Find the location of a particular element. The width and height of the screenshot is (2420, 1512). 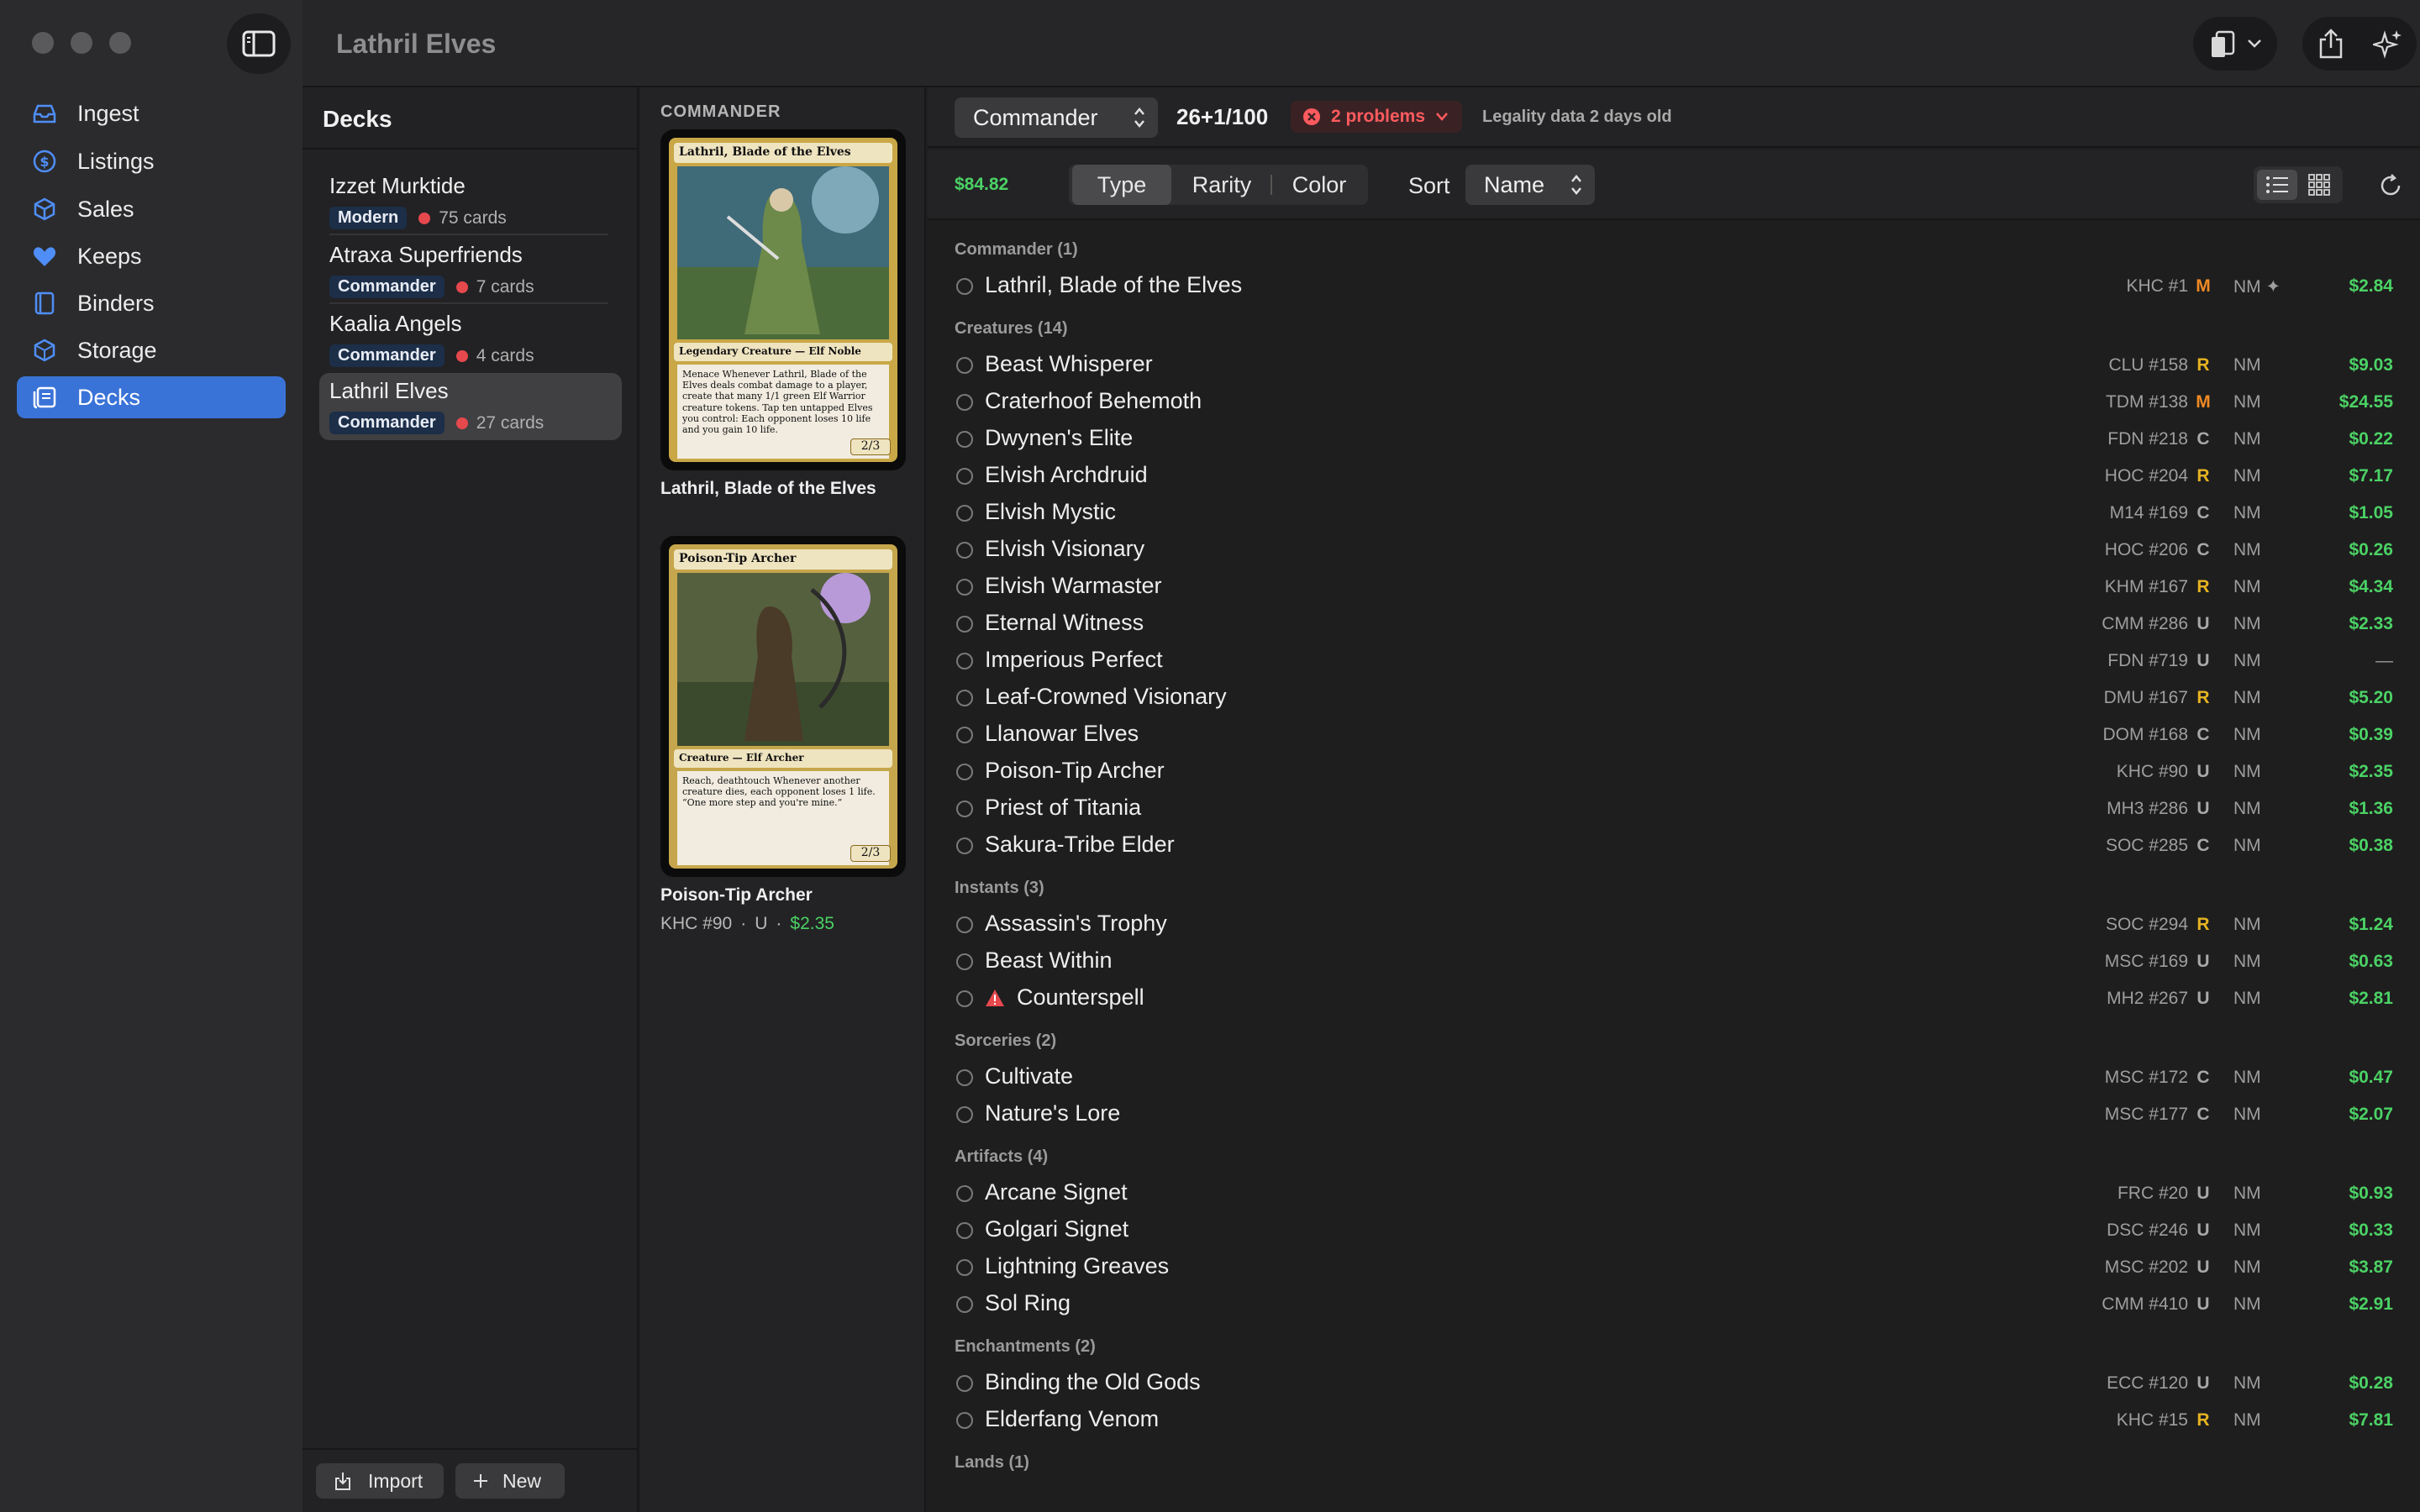

card-row: Imperious Perfect FDN #719 U NM — is located at coordinates (1674, 660).